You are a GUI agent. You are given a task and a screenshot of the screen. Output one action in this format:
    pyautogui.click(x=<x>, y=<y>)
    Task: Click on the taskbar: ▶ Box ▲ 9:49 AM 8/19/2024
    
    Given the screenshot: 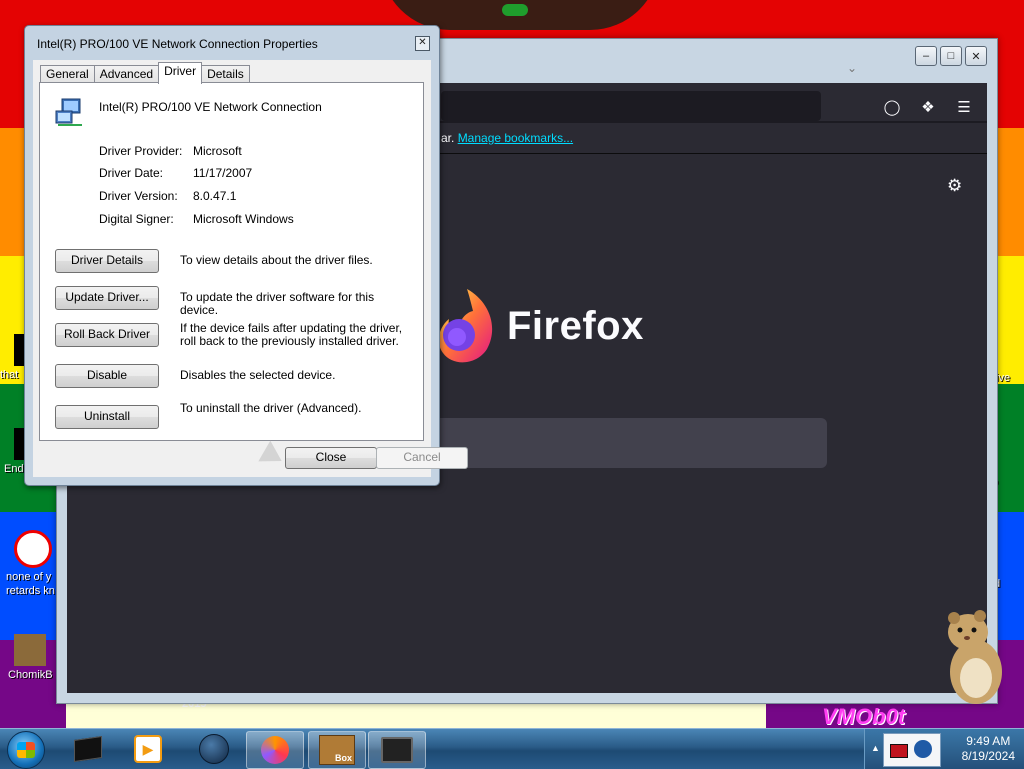 What is the action you would take?
    pyautogui.click(x=512, y=748)
    